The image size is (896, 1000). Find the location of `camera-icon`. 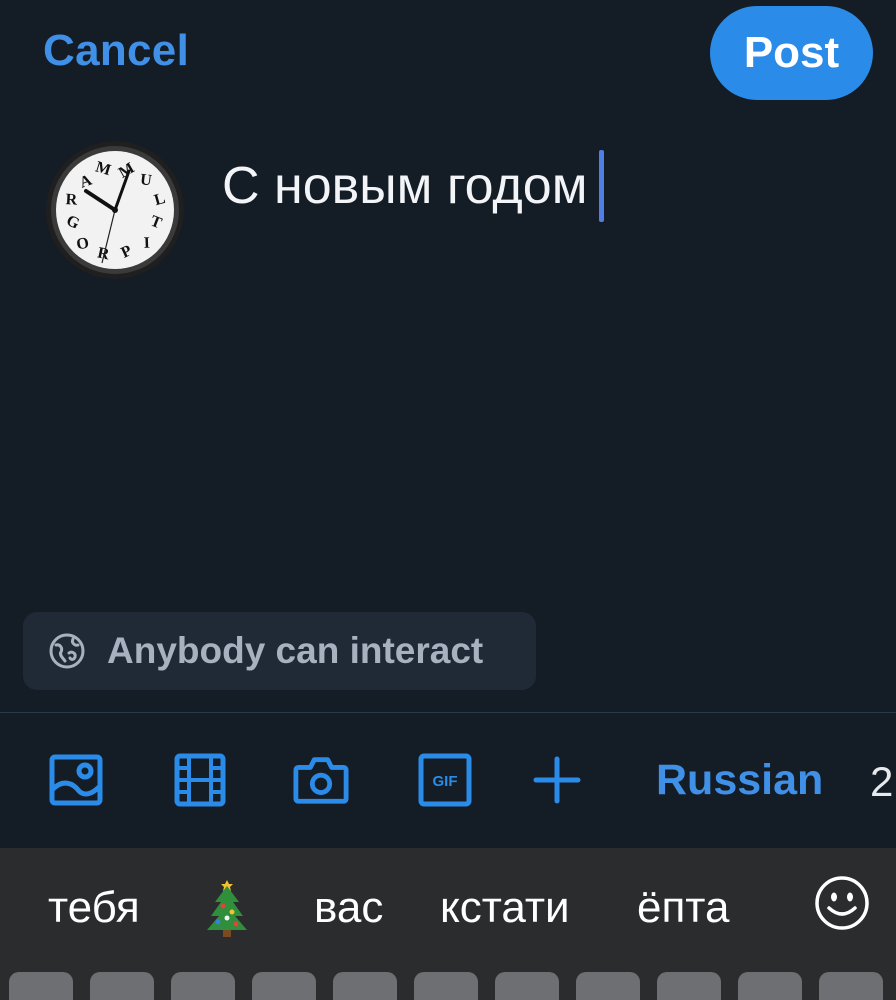

camera-icon is located at coordinates (321, 780).